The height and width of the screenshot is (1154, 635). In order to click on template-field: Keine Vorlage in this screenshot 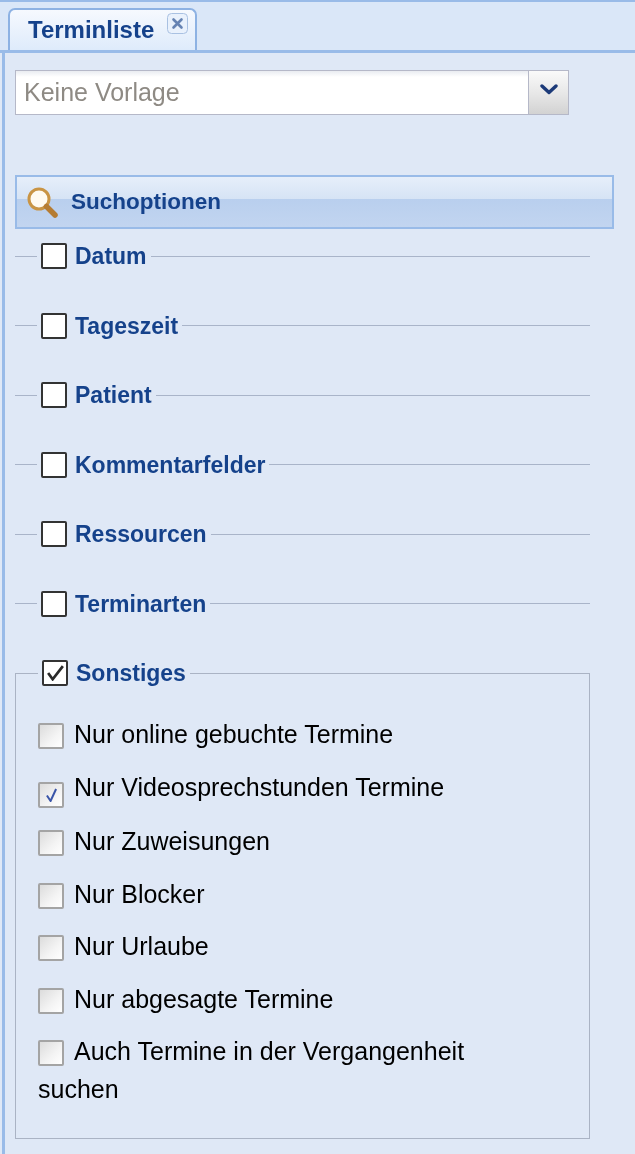, I will do `click(271, 92)`.